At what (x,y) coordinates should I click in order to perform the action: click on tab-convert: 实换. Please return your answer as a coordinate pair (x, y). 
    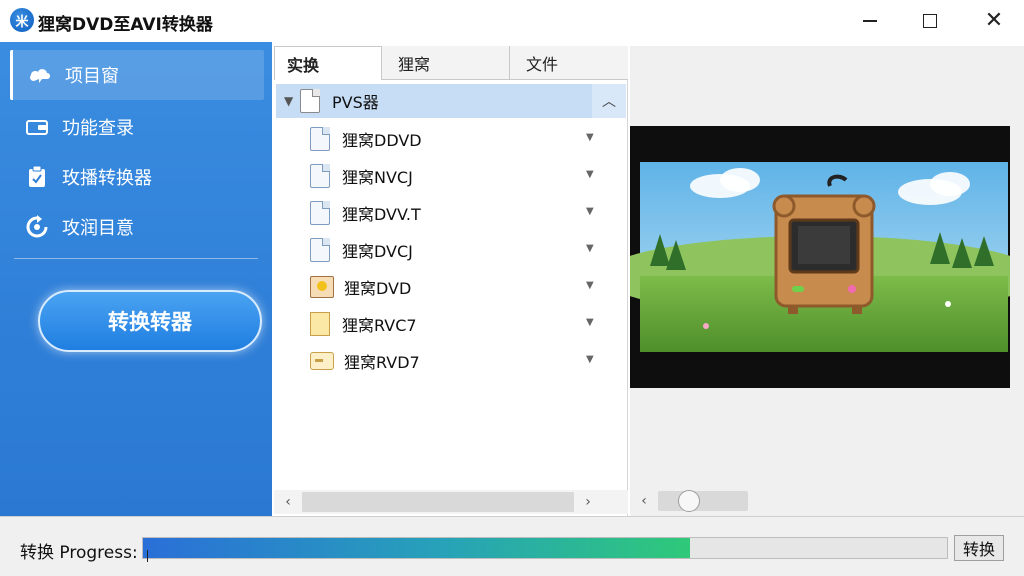
    Looking at the image, I should click on (328, 63).